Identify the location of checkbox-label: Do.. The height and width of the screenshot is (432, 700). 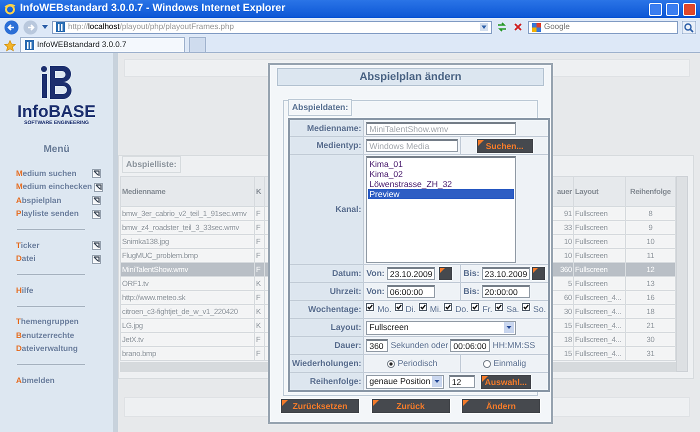
(461, 309).